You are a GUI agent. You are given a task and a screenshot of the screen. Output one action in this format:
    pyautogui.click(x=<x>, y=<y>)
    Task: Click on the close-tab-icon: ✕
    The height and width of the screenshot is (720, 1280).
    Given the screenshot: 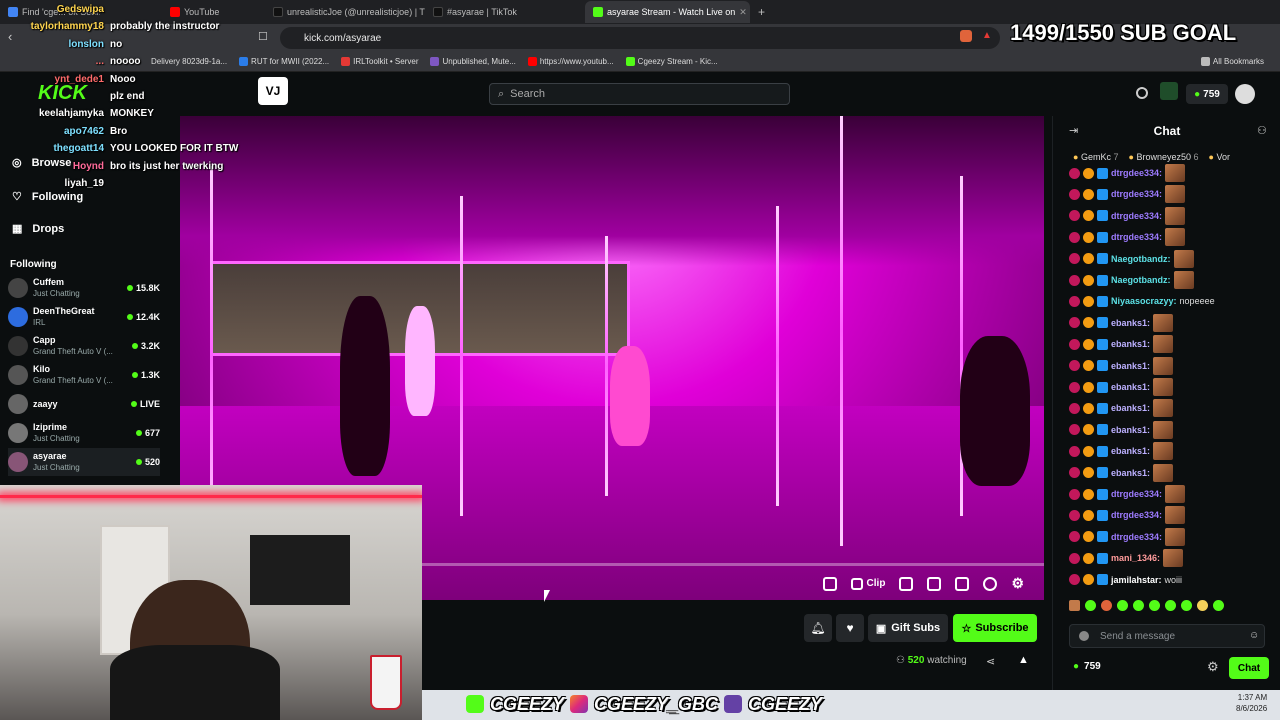 What is the action you would take?
    pyautogui.click(x=743, y=12)
    